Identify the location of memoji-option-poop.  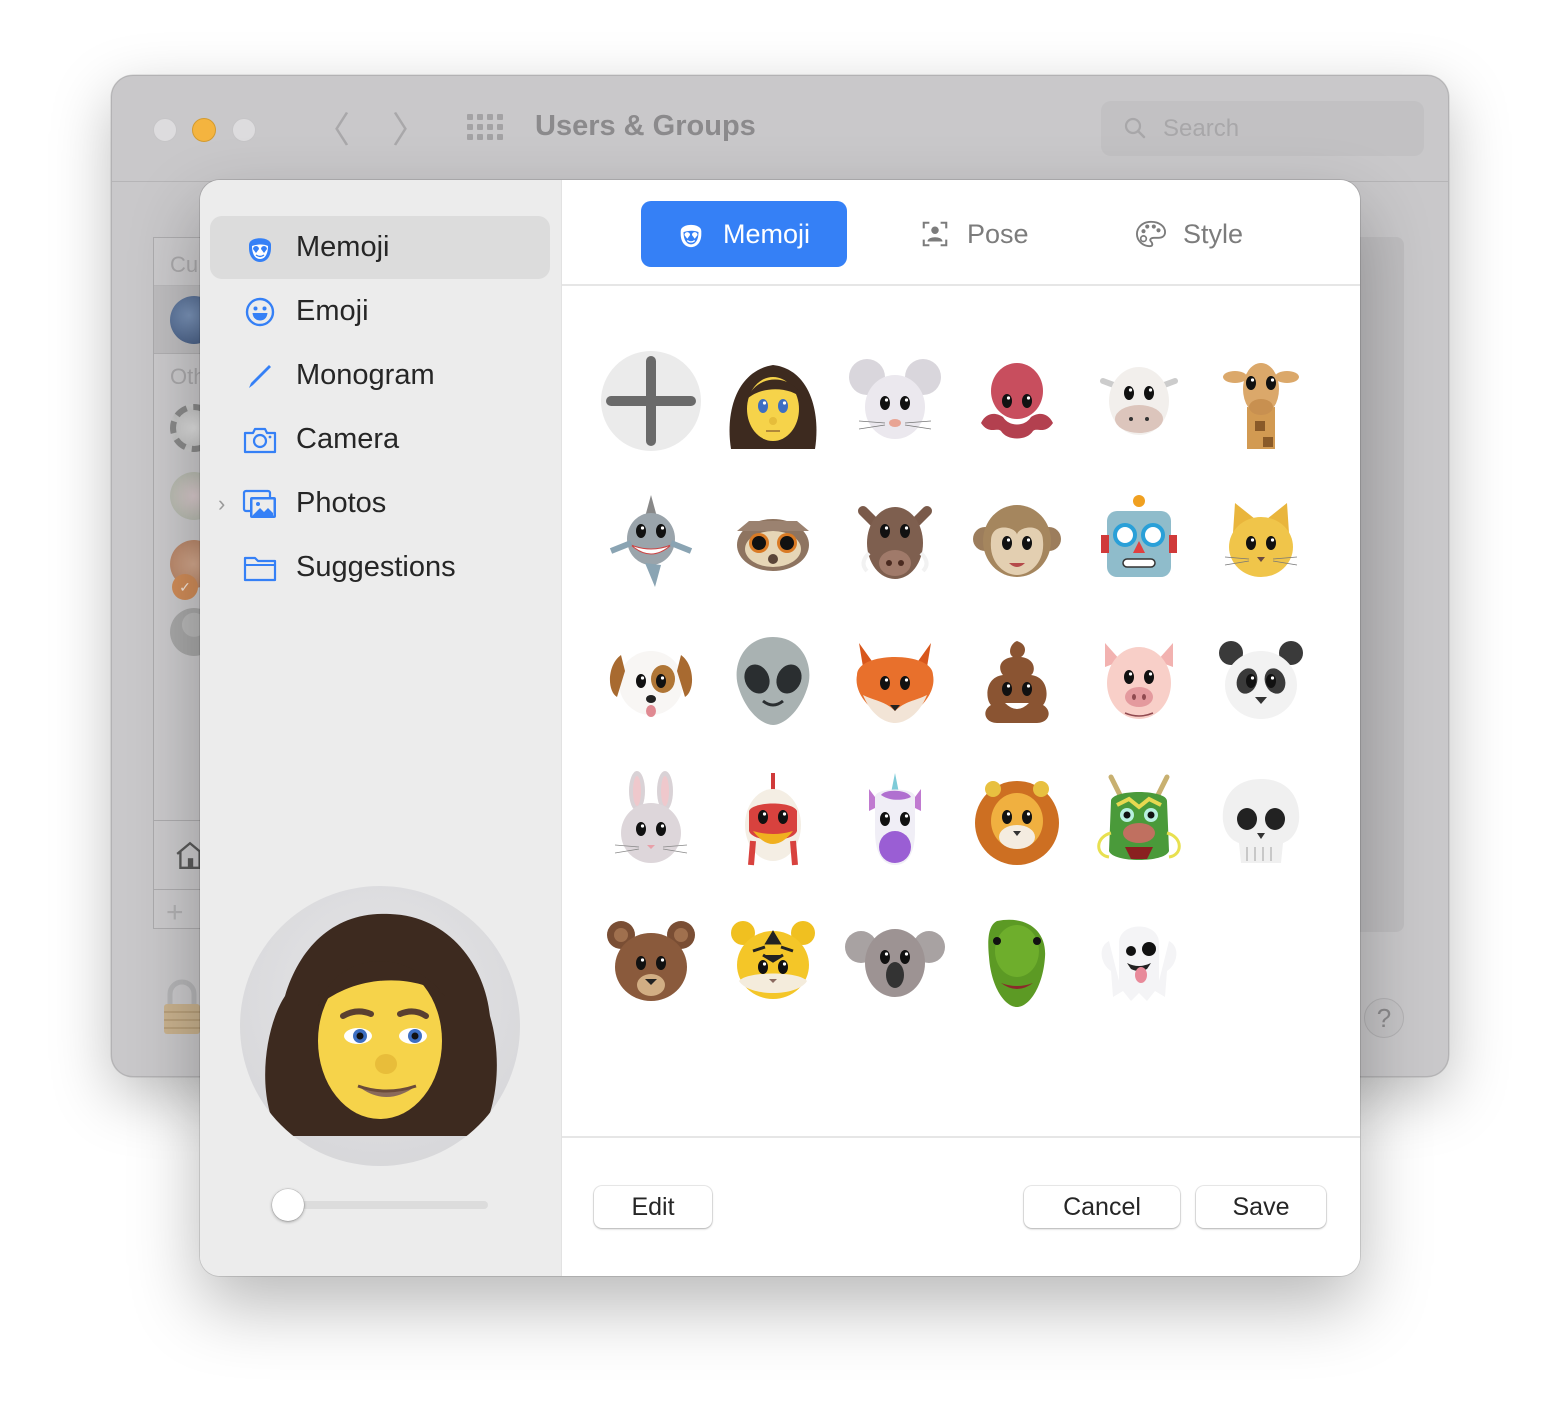
(1017, 681).